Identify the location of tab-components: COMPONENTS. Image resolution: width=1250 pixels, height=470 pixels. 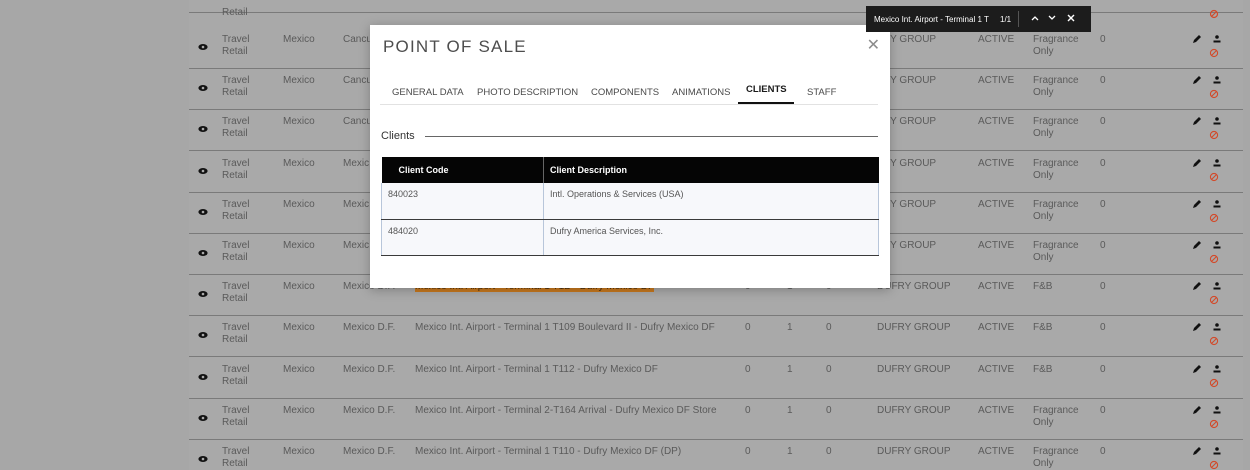
(625, 92).